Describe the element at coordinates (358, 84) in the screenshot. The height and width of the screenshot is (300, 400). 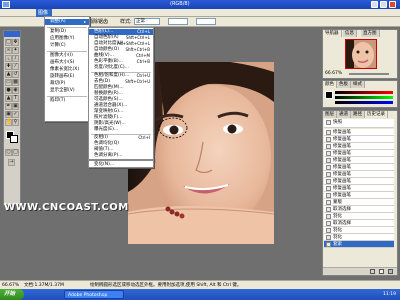
I see `tab-styles: 样式` at that location.